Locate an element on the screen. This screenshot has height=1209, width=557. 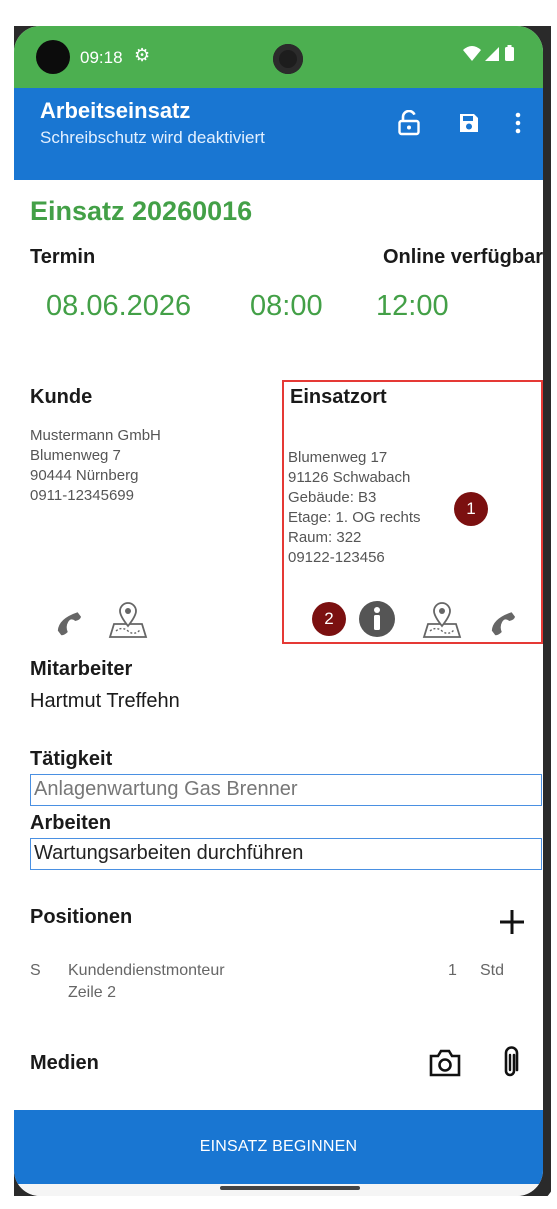
more-vert-icon is located at coordinates (518, 123).